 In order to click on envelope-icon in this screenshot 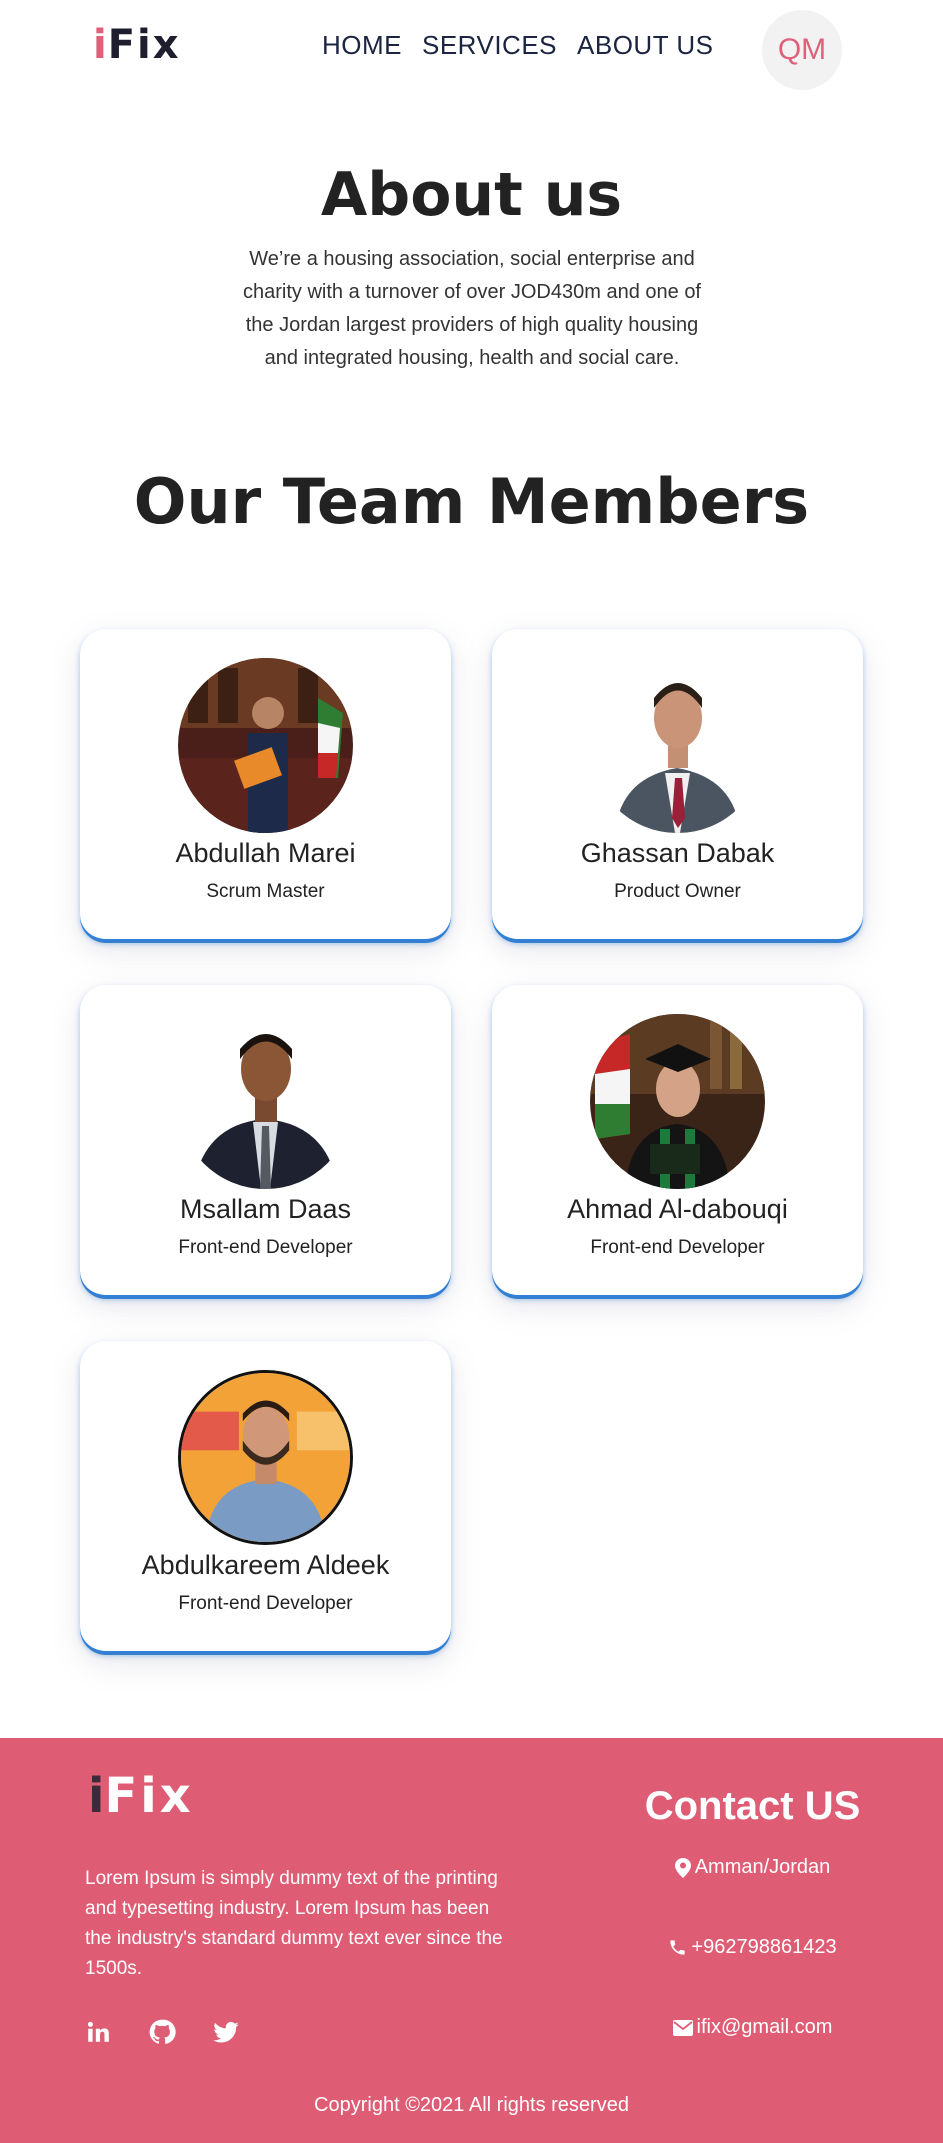, I will do `click(682, 2027)`.